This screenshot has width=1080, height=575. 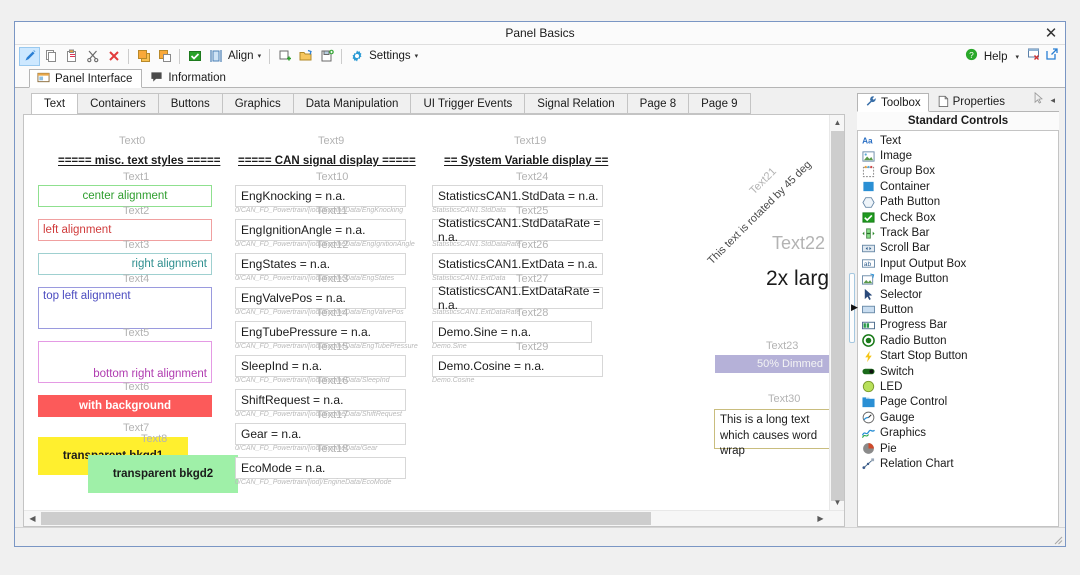 What do you see at coordinates (125, 308) in the screenshot?
I see `text-widget-top-left-alignment: top left alignment` at bounding box center [125, 308].